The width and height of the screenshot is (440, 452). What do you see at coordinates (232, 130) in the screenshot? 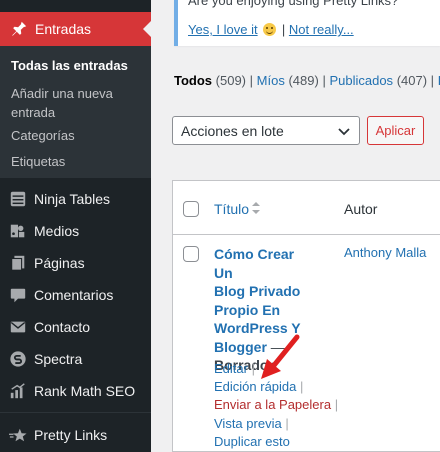
I see `bulk-actions-value: Acciones en lote` at bounding box center [232, 130].